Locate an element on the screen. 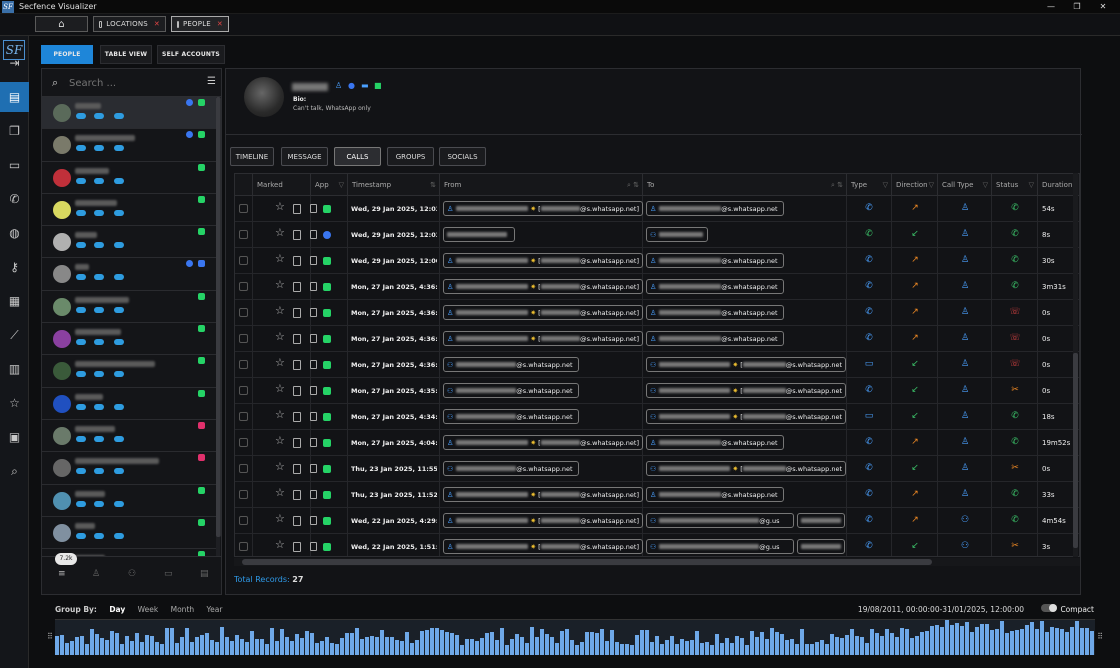  col-direction: Direction ▽ is located at coordinates (915, 185).